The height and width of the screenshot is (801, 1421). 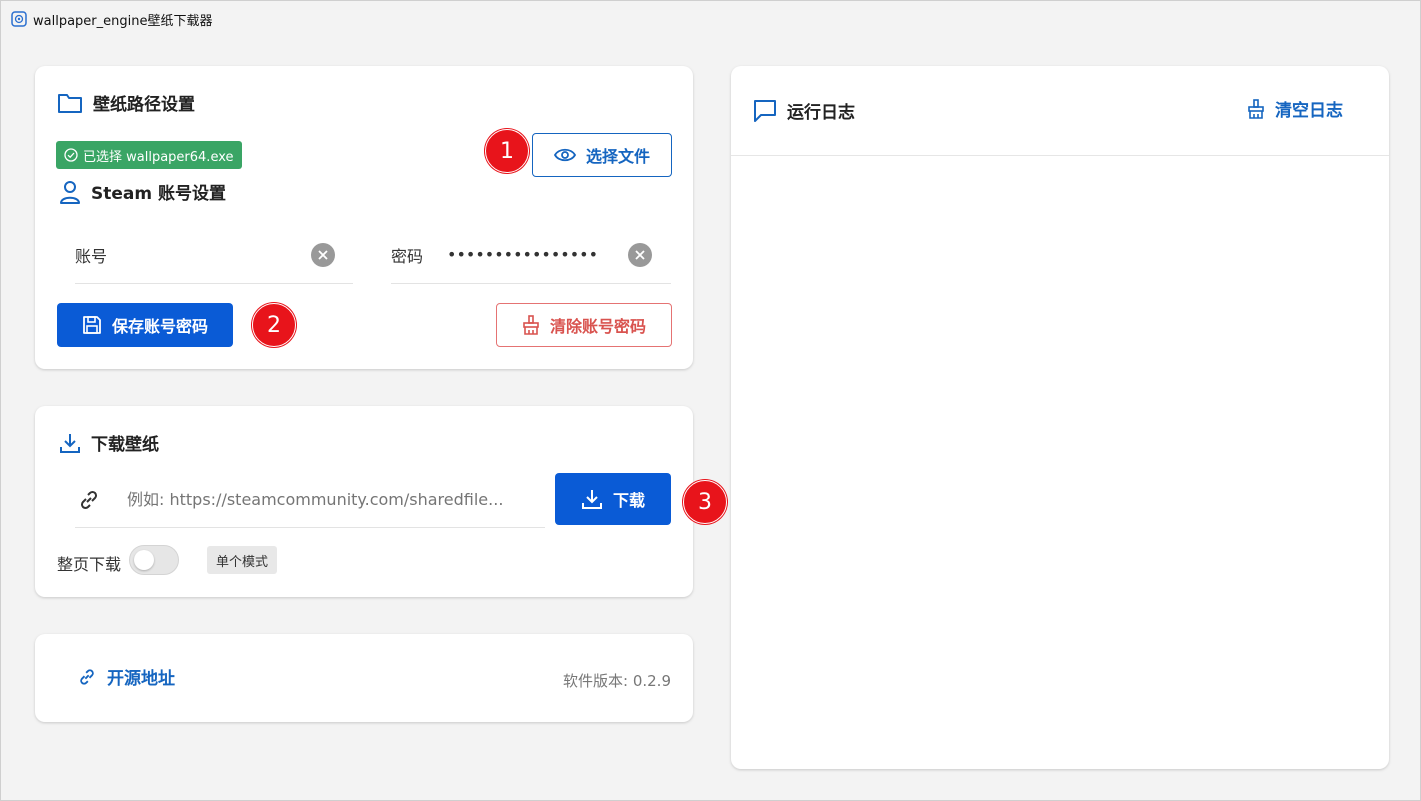 I want to click on account-label: 账号, so click(x=91, y=256).